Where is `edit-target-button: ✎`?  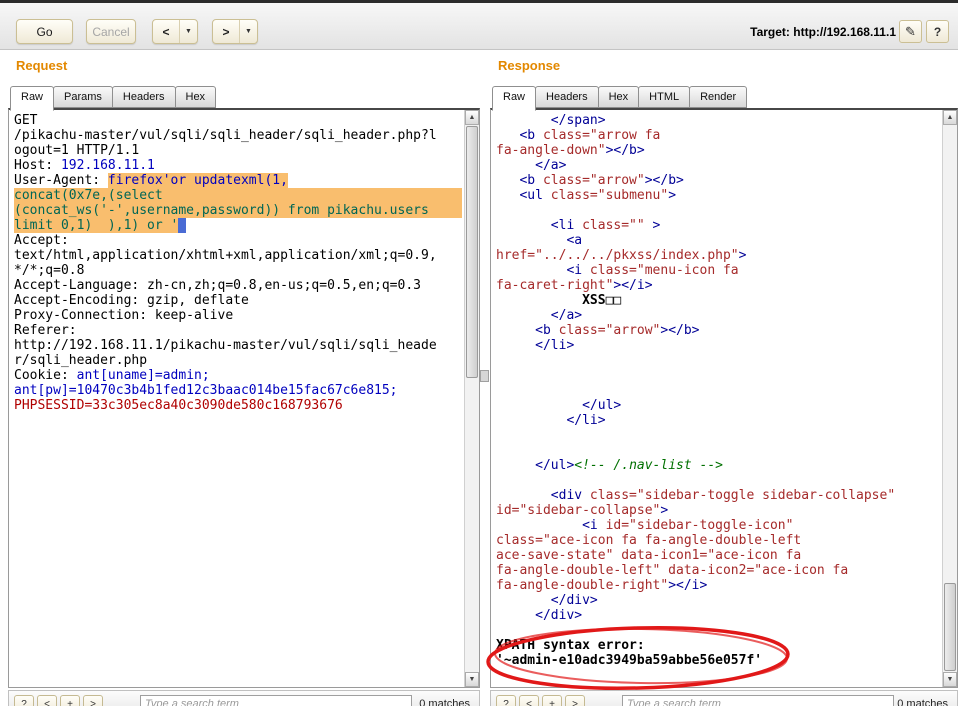 edit-target-button: ✎ is located at coordinates (910, 31).